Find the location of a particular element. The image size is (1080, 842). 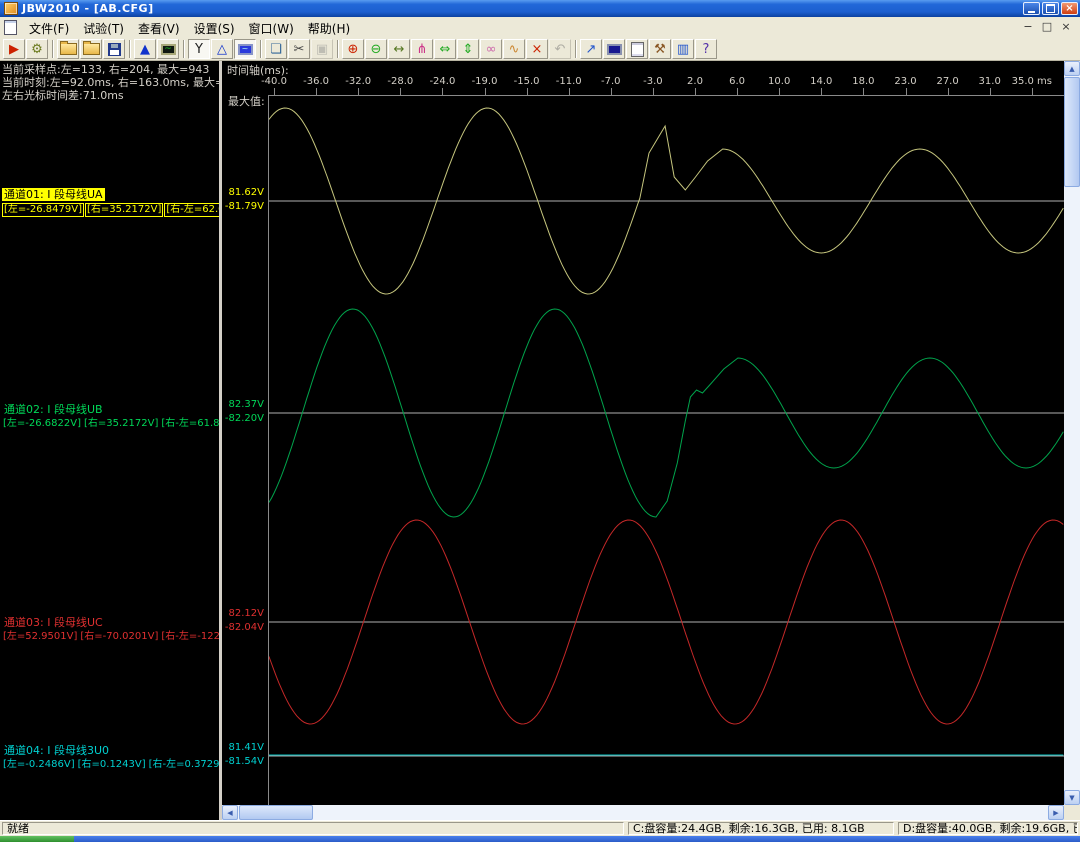

horizontal-scrollbar: ◀ ▶ is located at coordinates (643, 812).